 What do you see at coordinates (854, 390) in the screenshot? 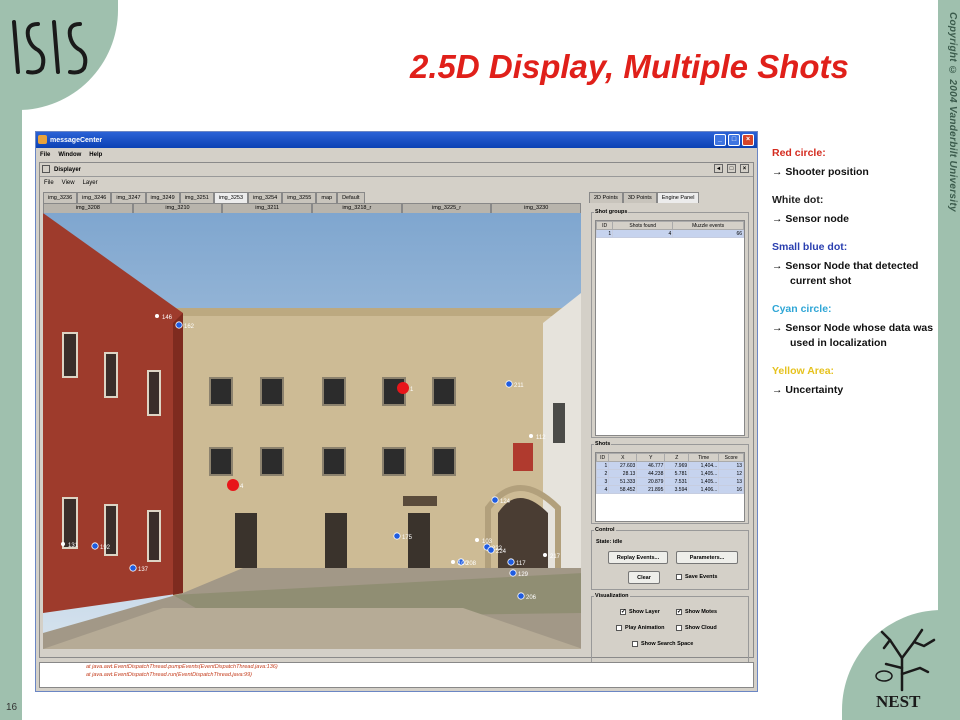
I see `legend-item: → Uncertainty` at bounding box center [854, 390].